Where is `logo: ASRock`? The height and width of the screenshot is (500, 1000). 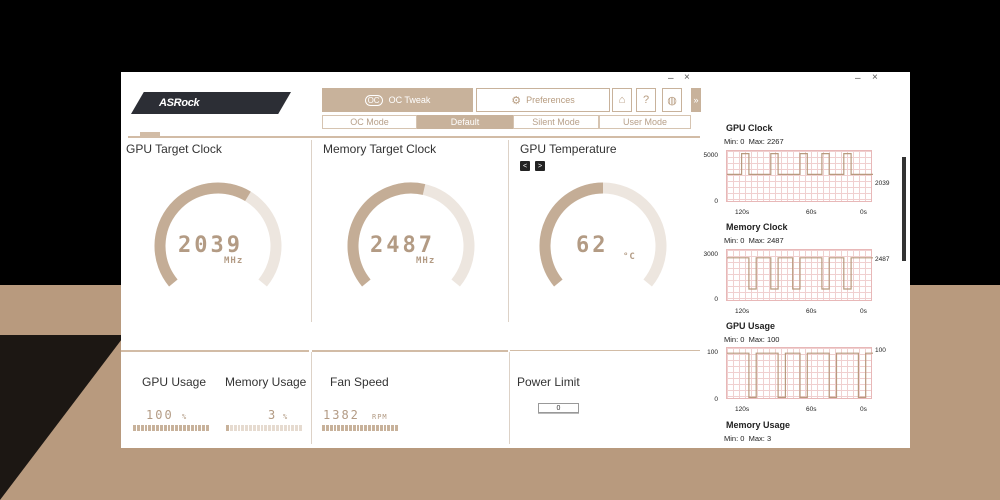 logo: ASRock is located at coordinates (179, 103).